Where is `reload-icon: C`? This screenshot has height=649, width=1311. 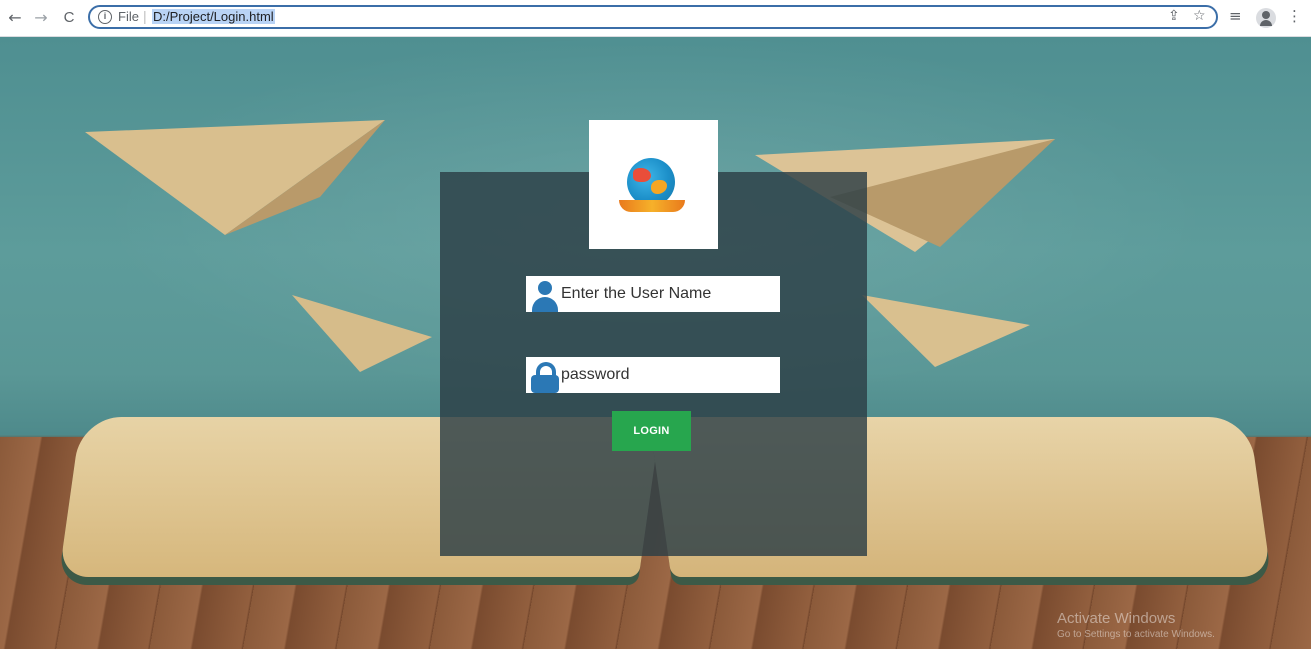
reload-icon: C is located at coordinates (69, 18).